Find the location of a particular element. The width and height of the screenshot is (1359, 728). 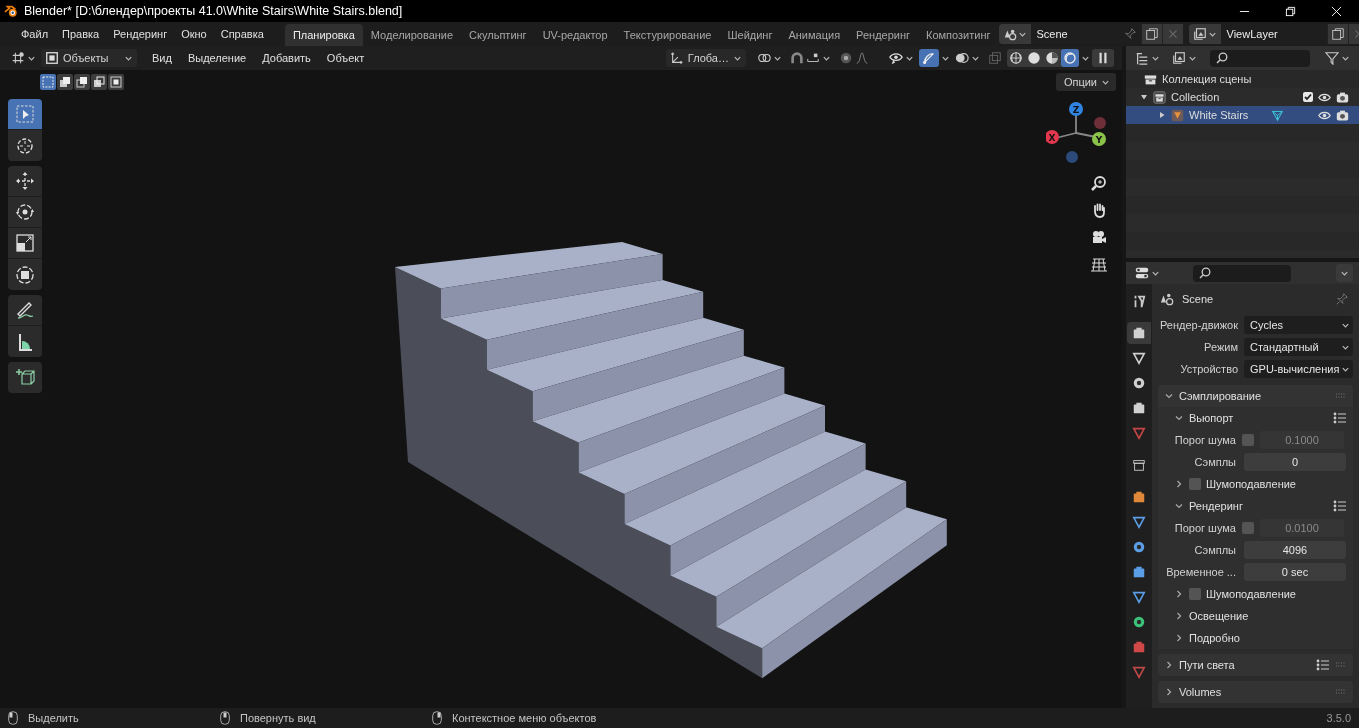

workspace-tab: Шейдинг is located at coordinates (750, 35).